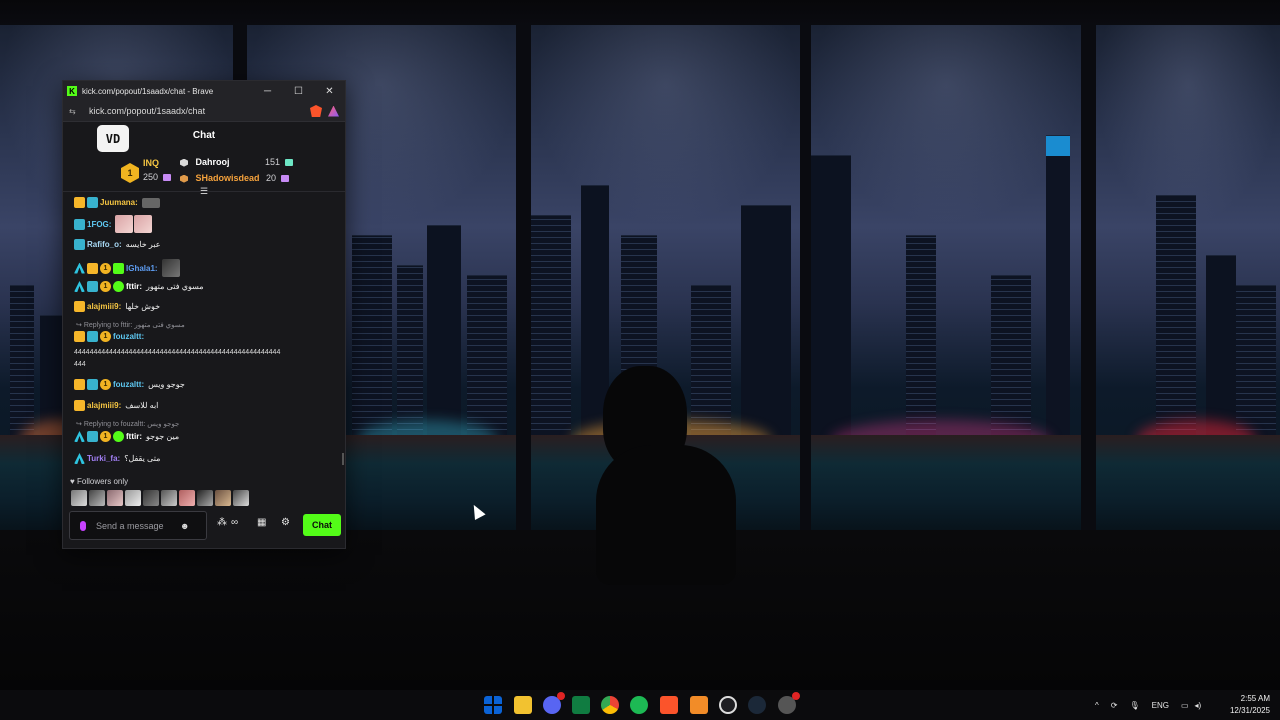 This screenshot has height=720, width=1280. I want to click on volume-icon: ◂), so click(1198, 705).